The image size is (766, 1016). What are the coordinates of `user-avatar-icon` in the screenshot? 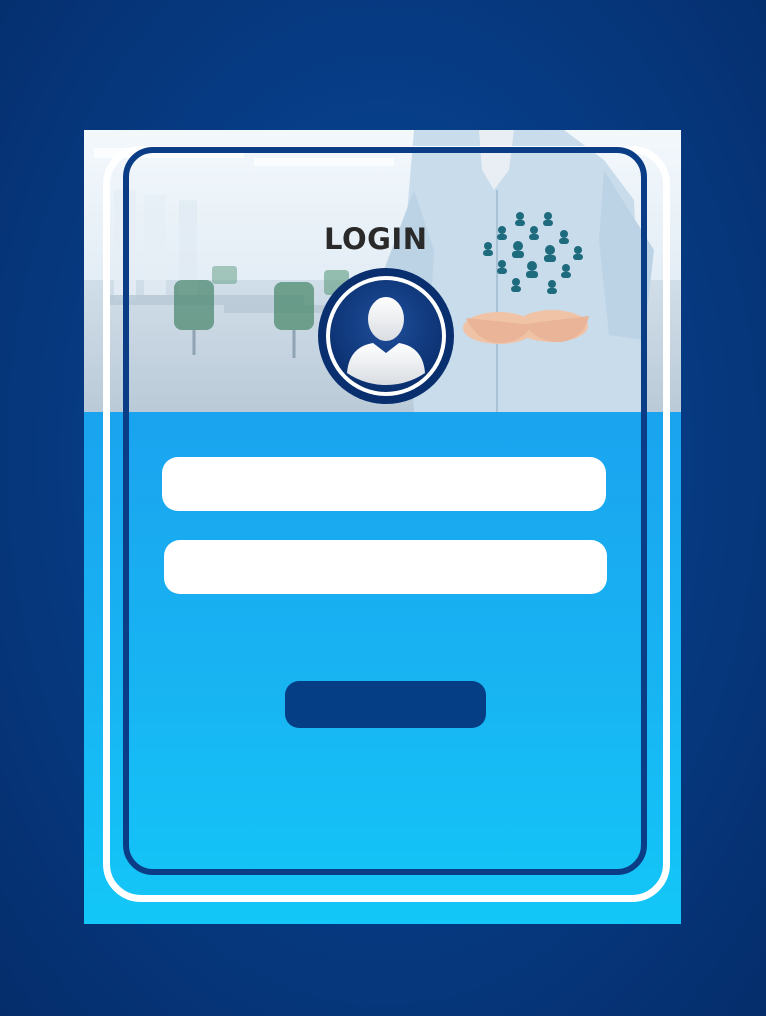 It's located at (386, 336).